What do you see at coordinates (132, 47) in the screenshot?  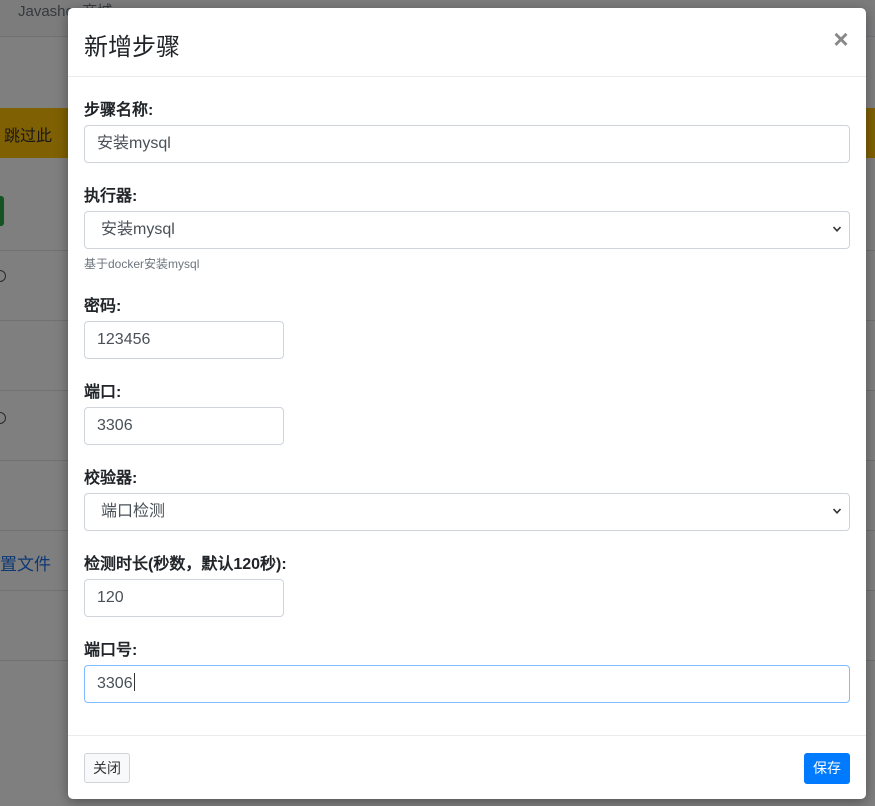 I see `modal-title: 新增步骤` at bounding box center [132, 47].